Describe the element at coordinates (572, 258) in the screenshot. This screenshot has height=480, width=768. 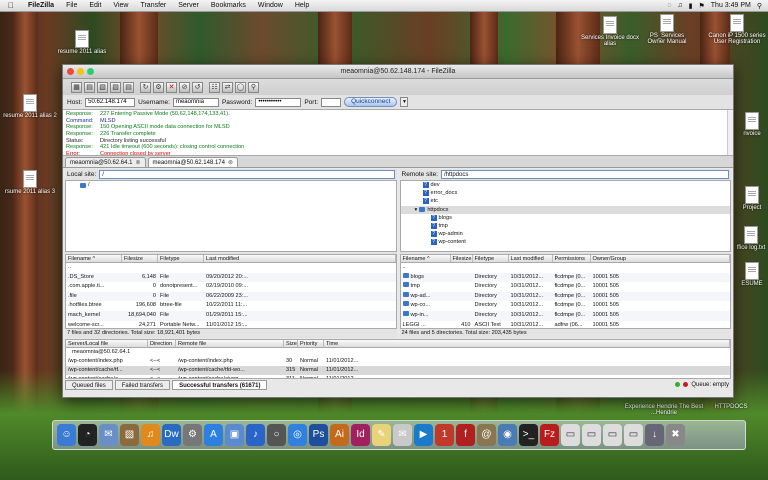
I see `col-permissions: Permissions` at that location.